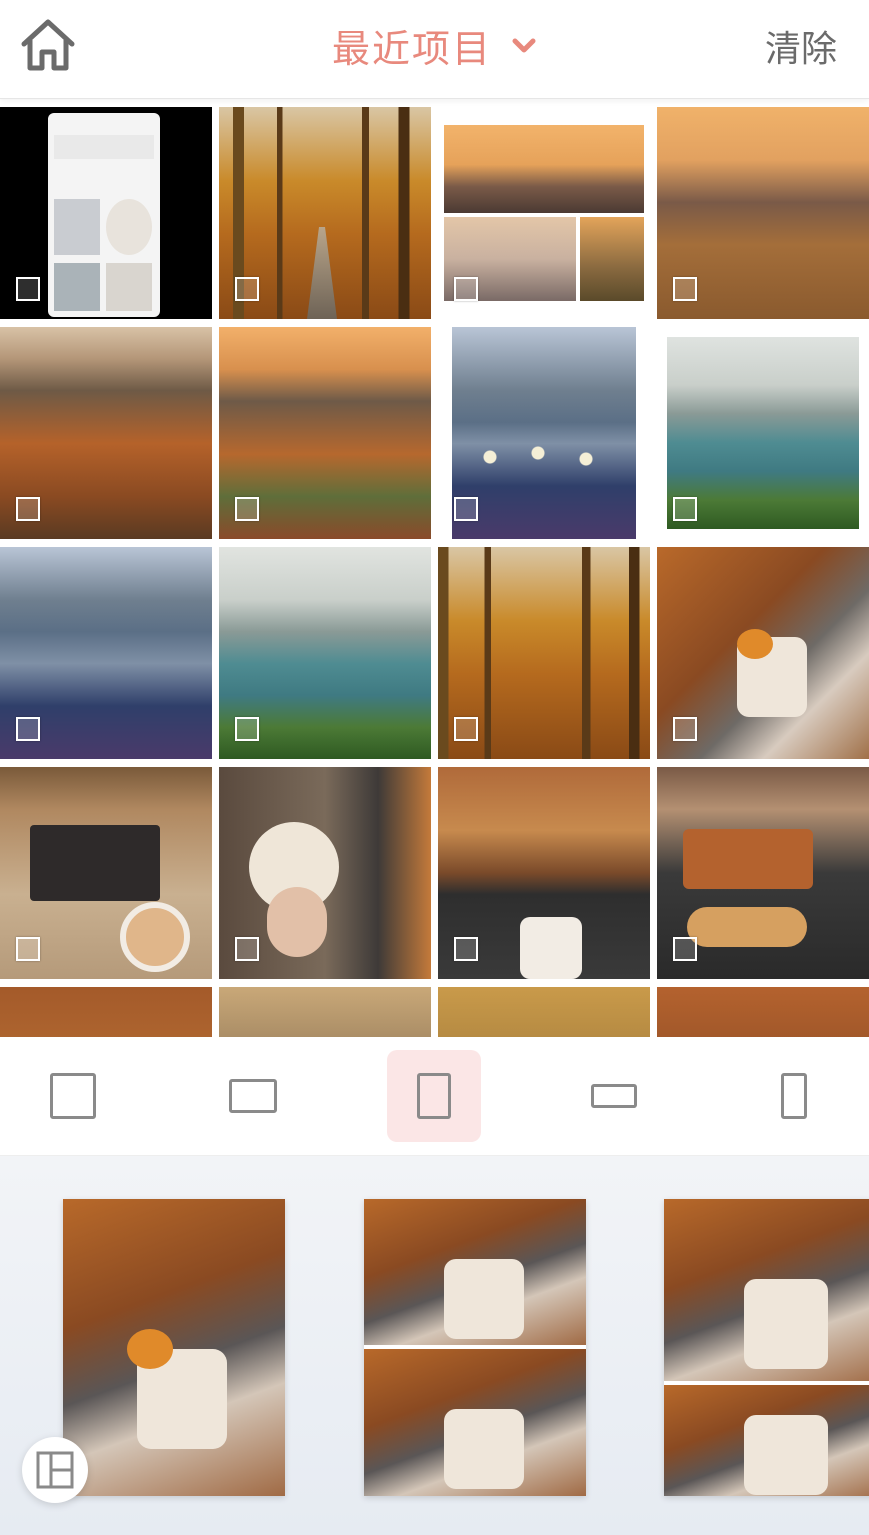  What do you see at coordinates (411, 49) in the screenshot?
I see `album-title: 最近项目` at bounding box center [411, 49].